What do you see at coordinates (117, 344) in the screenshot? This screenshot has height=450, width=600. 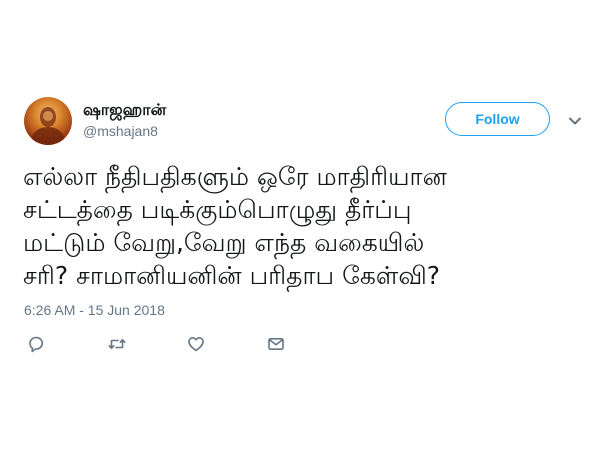 I see `retweet-icon` at bounding box center [117, 344].